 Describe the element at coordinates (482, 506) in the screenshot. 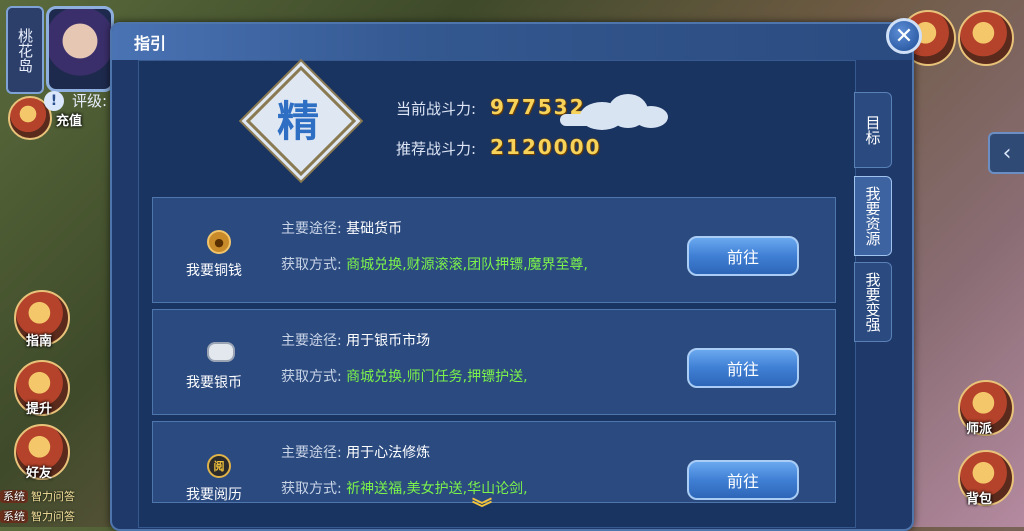

I see `chevron-down-icon: ︾` at that location.